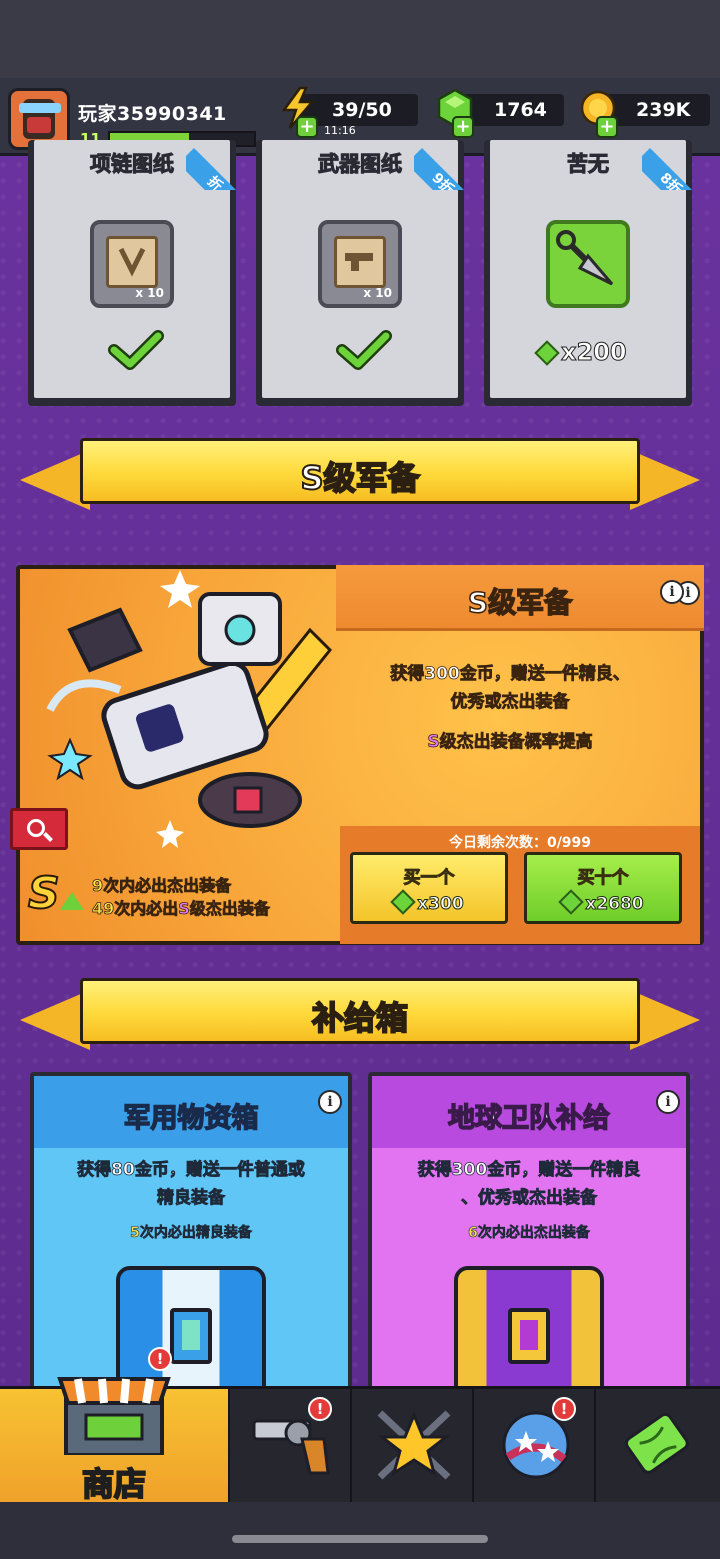  I want to click on tab-weapons: !, so click(291, 1447).